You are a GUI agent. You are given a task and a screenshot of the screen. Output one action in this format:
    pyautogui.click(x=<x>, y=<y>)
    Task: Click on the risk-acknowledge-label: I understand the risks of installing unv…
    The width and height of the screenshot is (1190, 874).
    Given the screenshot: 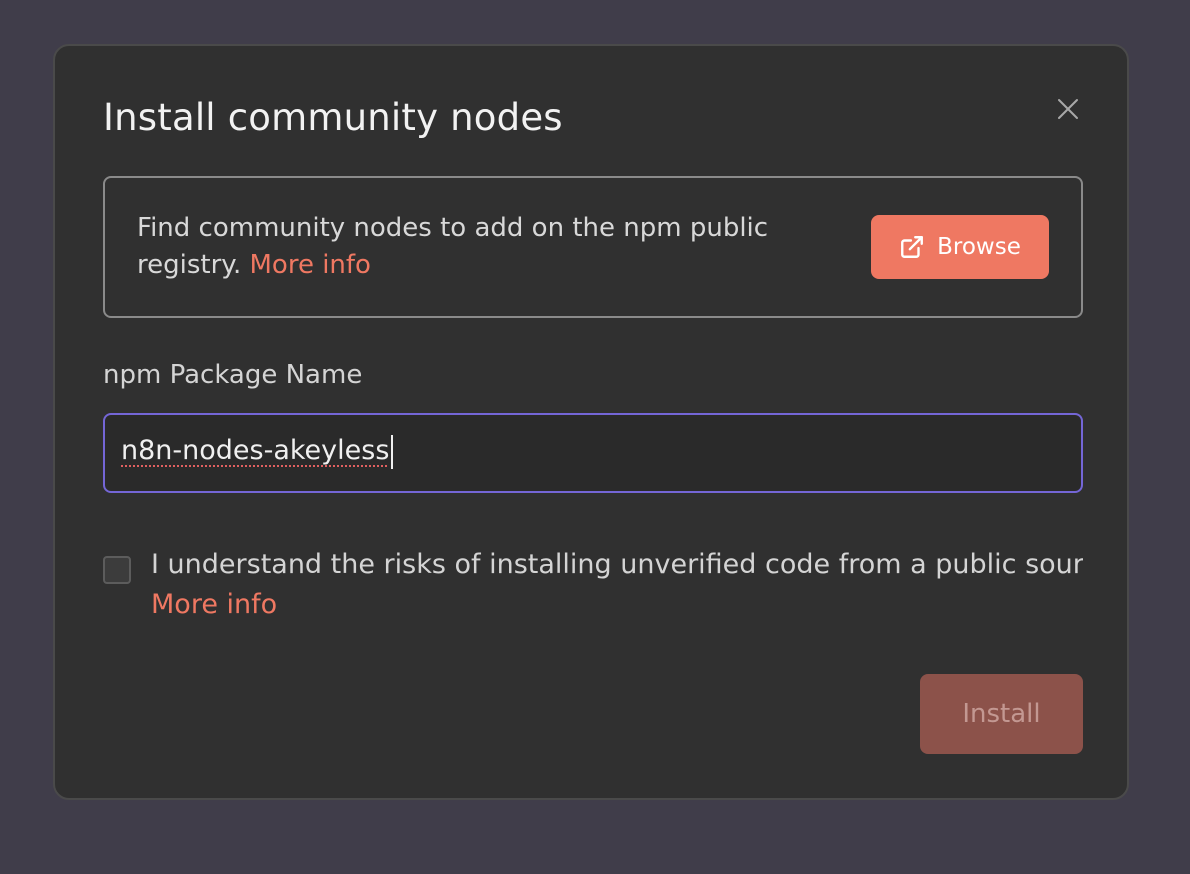 What is the action you would take?
    pyautogui.click(x=617, y=564)
    